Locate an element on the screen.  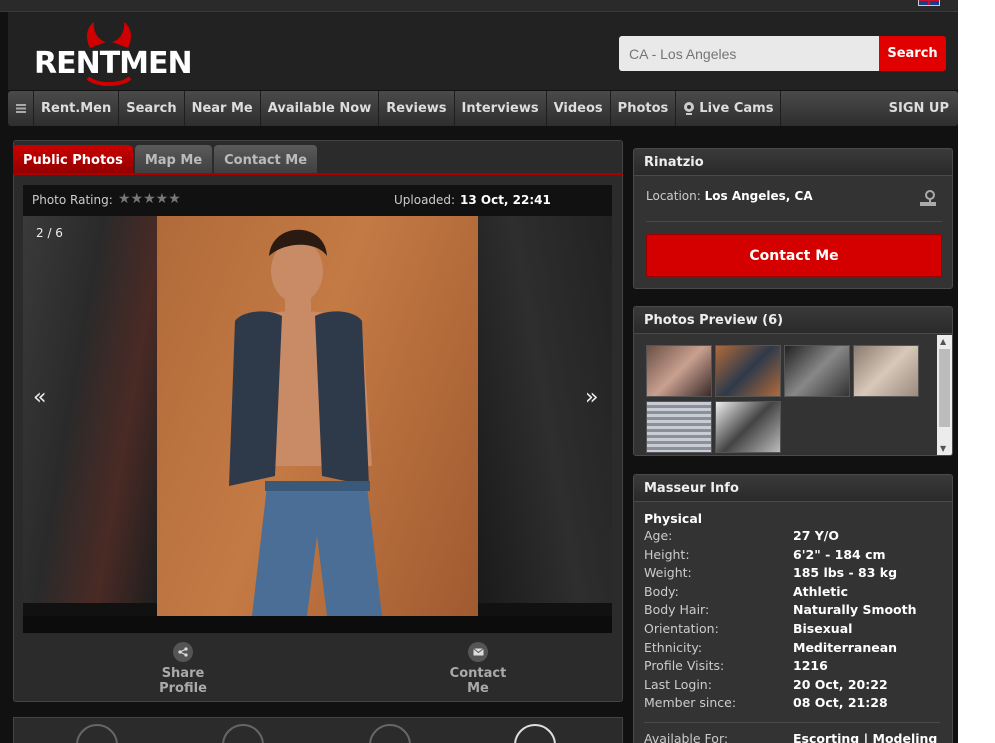
location-label: Location: is located at coordinates (673, 196).